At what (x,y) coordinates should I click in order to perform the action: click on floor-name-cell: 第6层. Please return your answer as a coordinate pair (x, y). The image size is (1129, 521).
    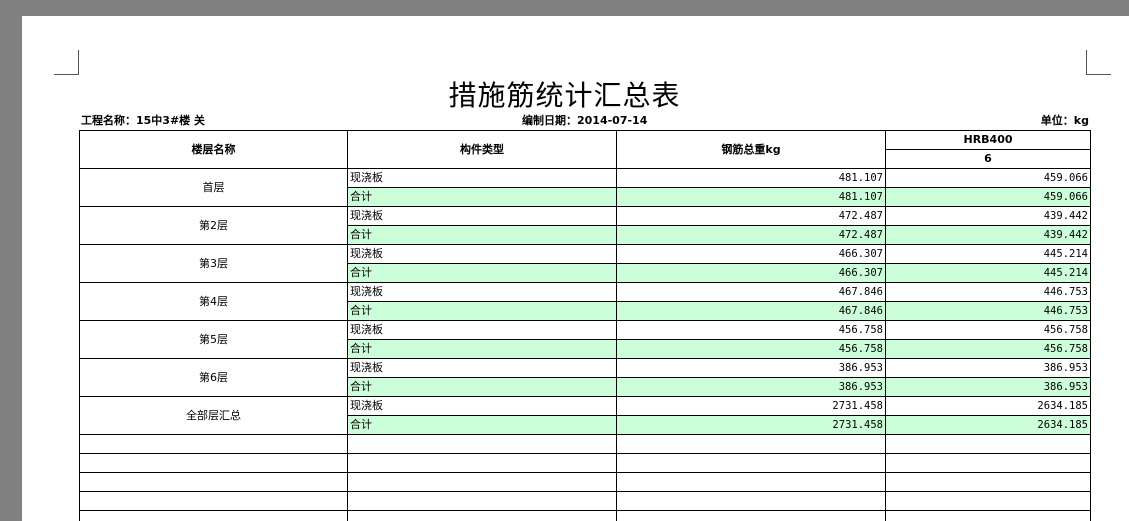
    Looking at the image, I should click on (213, 377).